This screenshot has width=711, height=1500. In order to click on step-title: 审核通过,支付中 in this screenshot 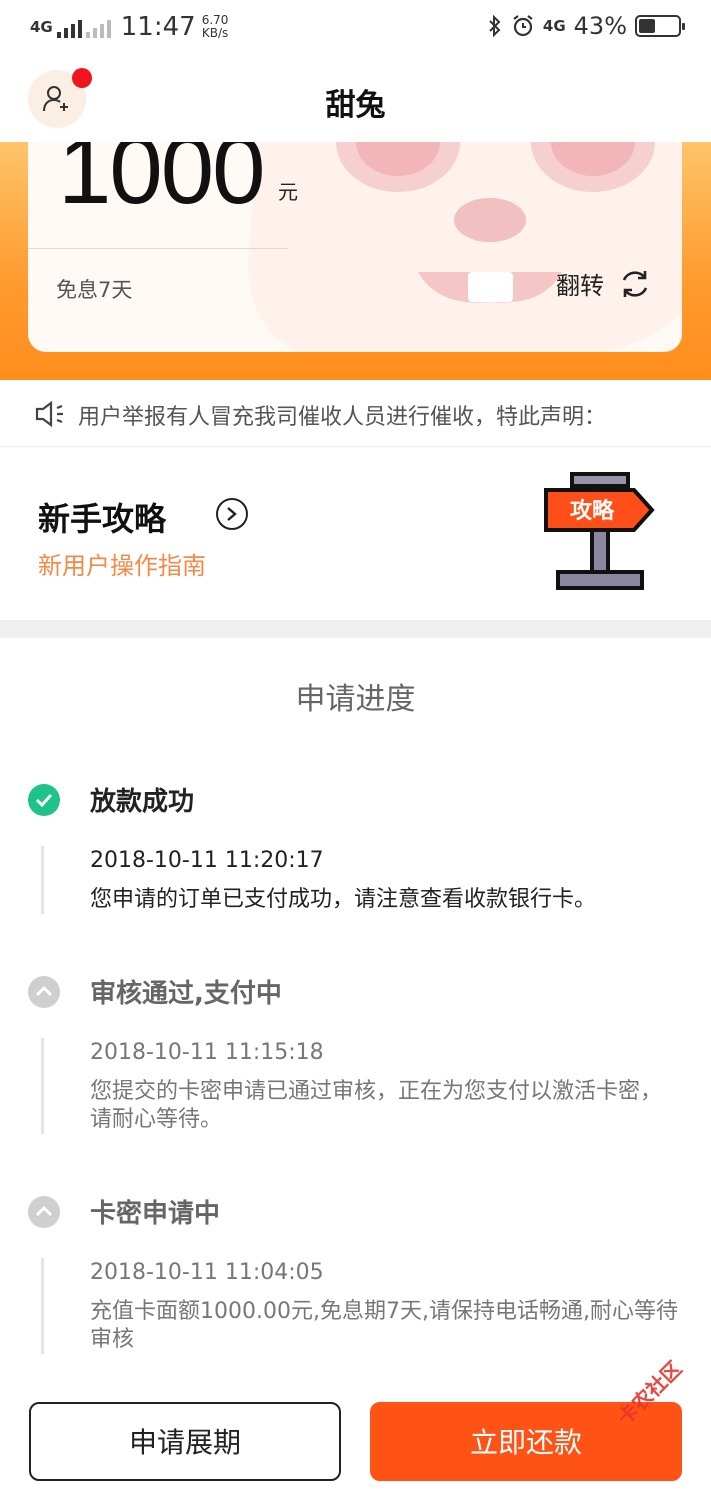, I will do `click(186, 994)`.